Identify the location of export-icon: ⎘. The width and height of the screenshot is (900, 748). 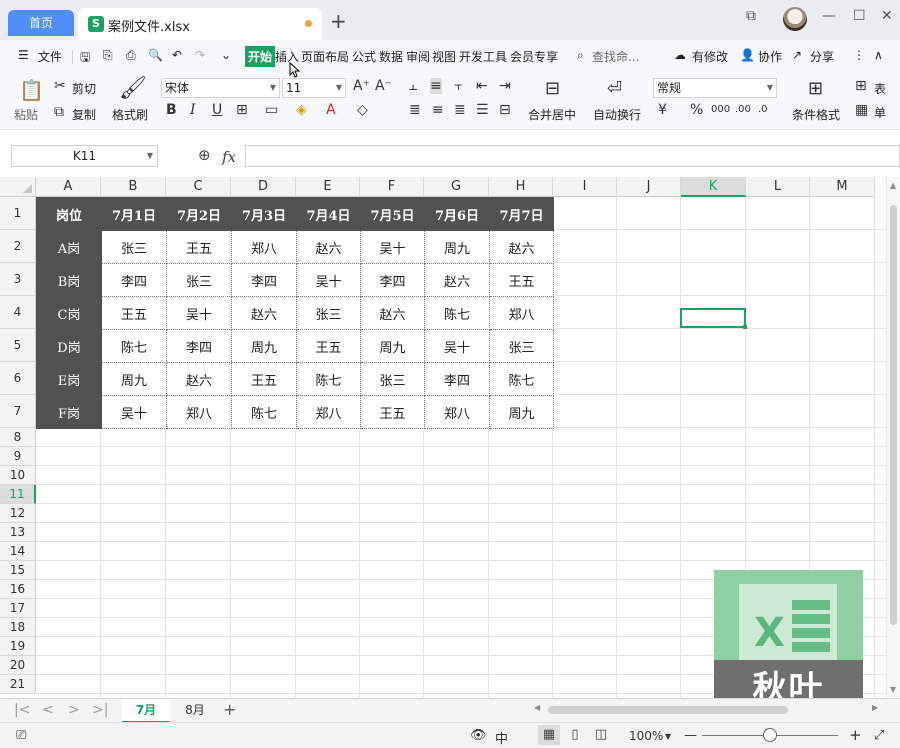
(108, 55).